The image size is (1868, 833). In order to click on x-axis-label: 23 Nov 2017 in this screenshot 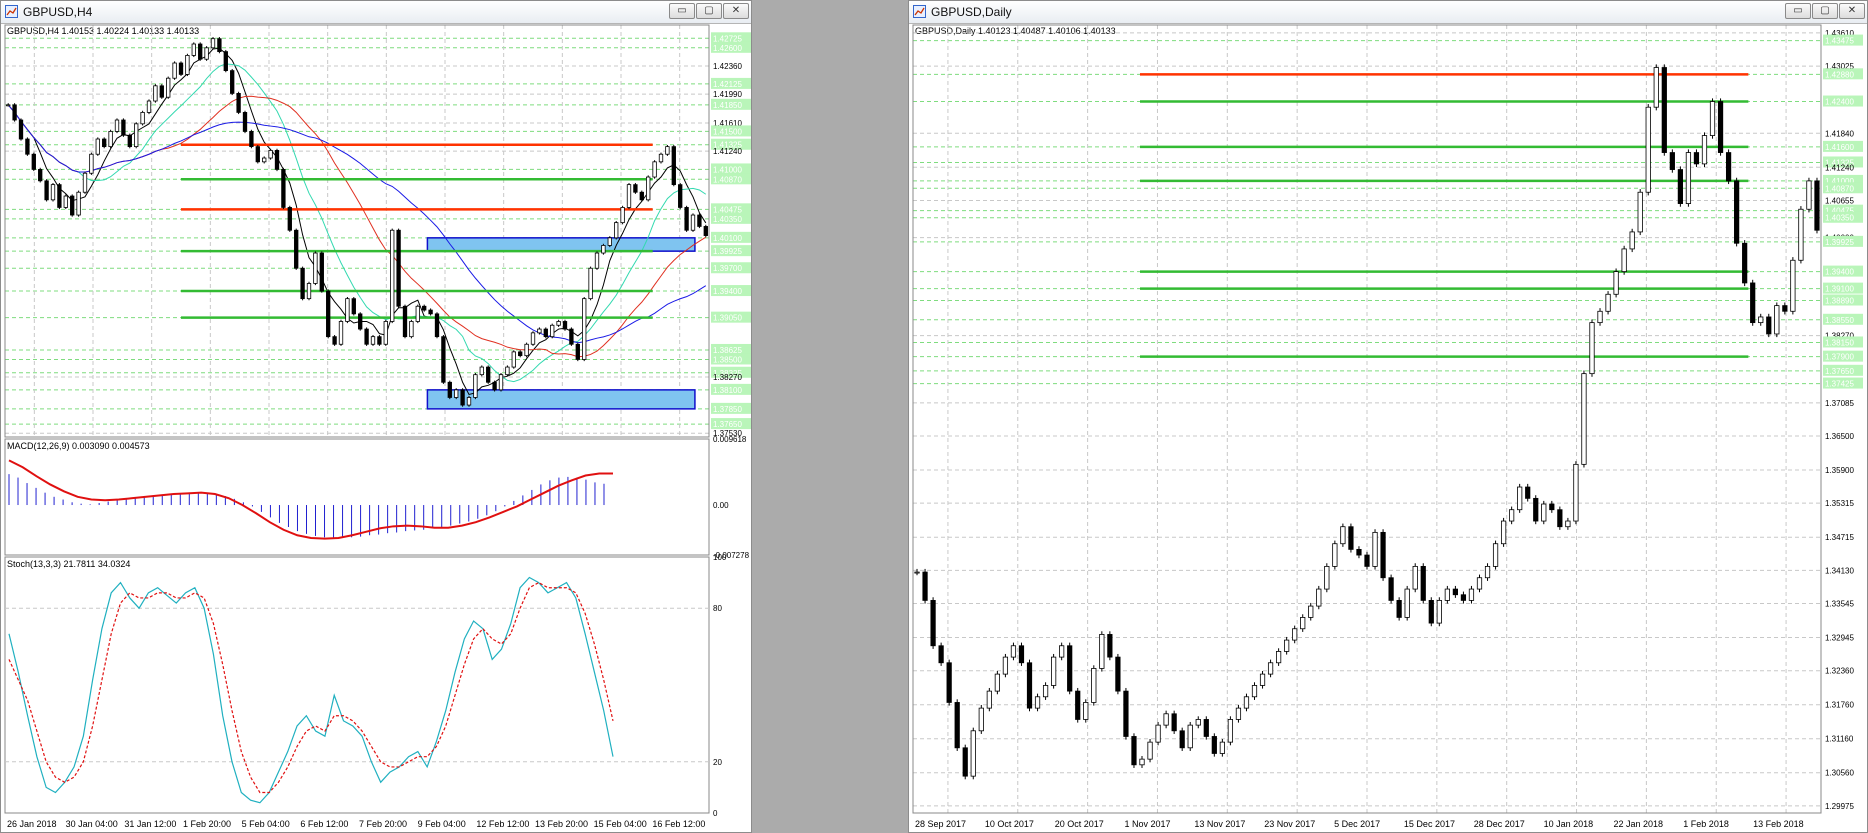, I will do `click(1289, 824)`.